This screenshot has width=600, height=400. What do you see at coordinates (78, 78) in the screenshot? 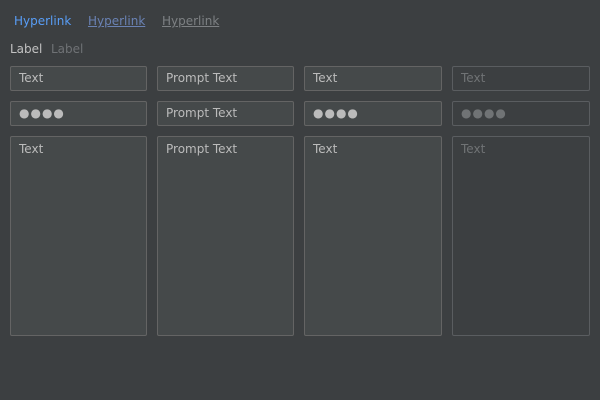
I see `text-field-normal: Text` at bounding box center [78, 78].